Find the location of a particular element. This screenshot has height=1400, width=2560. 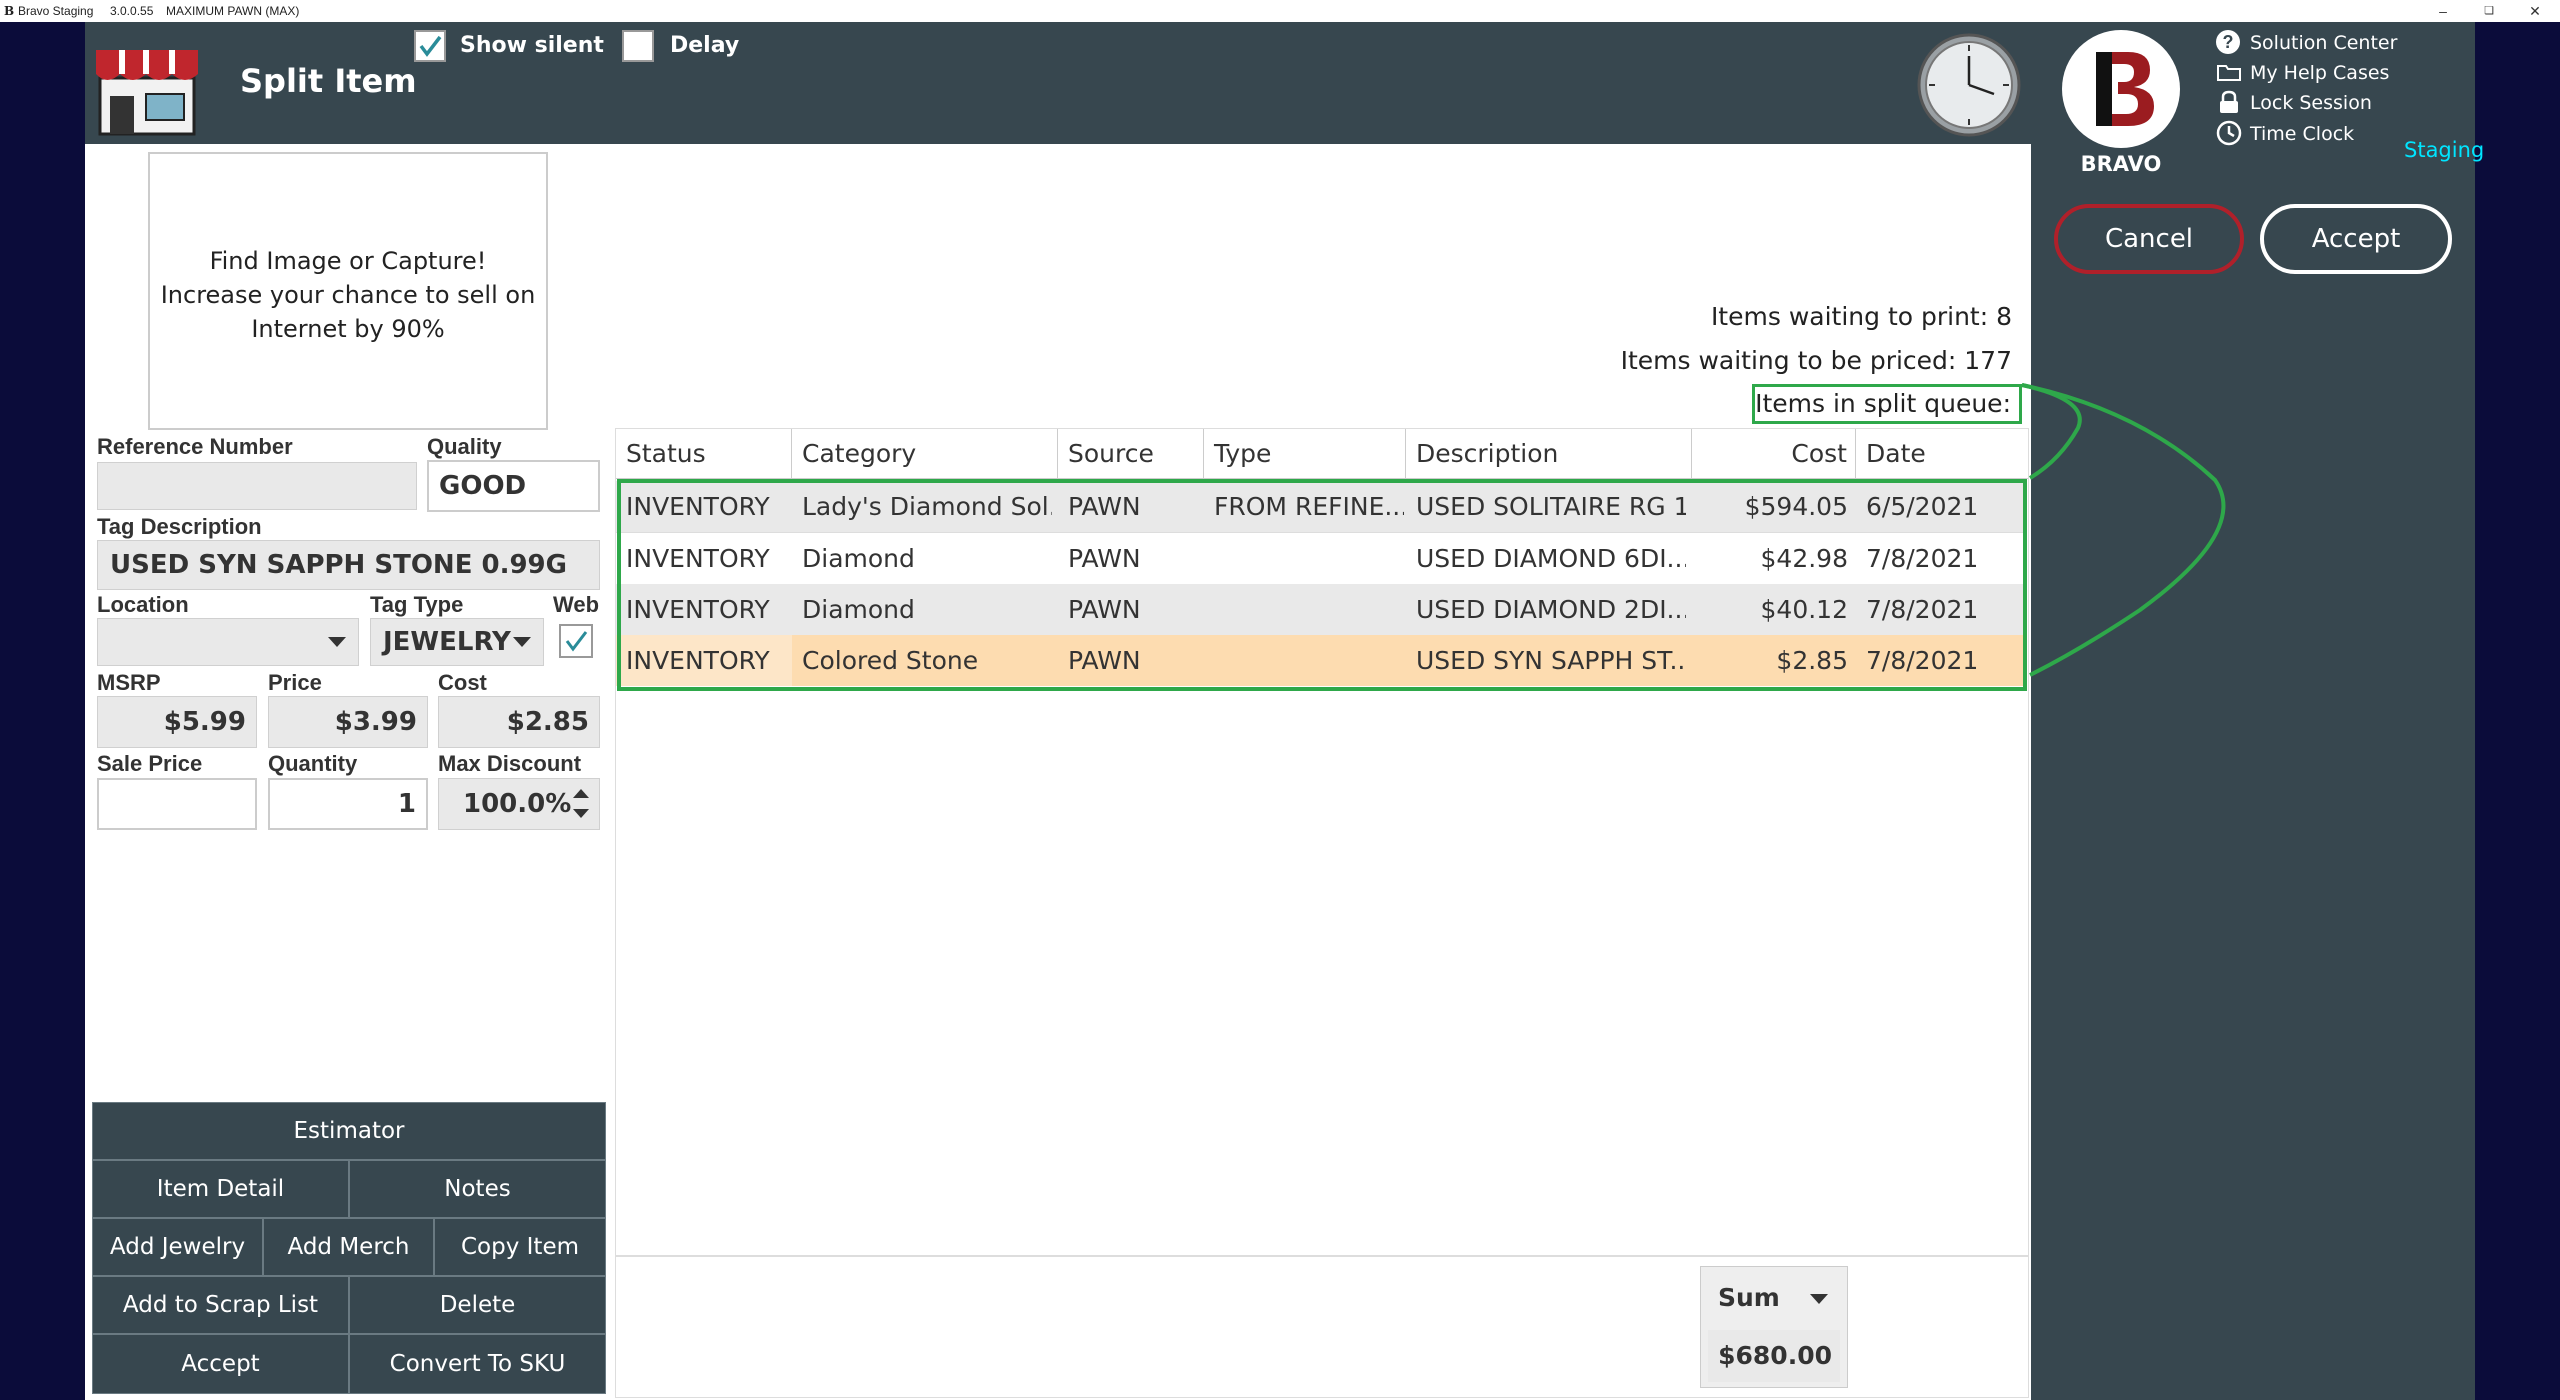

column-header-status: Status is located at coordinates (704, 454).